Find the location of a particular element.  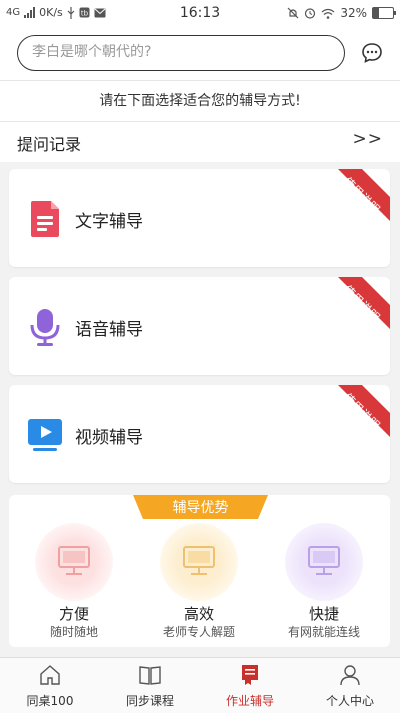

nav-item-profile: 个人中心 is located at coordinates (350, 685).